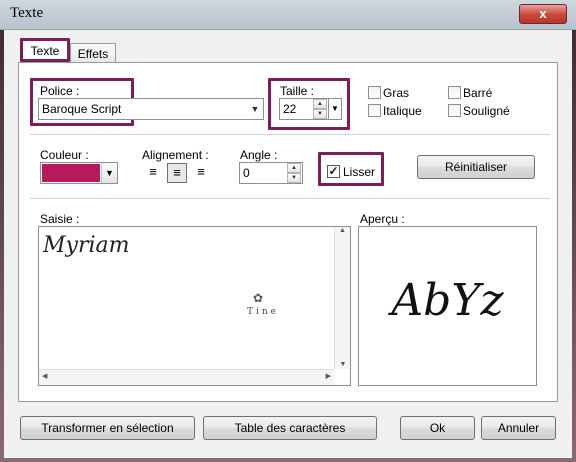 Image resolution: width=576 pixels, height=462 pixels. What do you see at coordinates (396, 93) in the screenshot?
I see `bold-label: Gras` at bounding box center [396, 93].